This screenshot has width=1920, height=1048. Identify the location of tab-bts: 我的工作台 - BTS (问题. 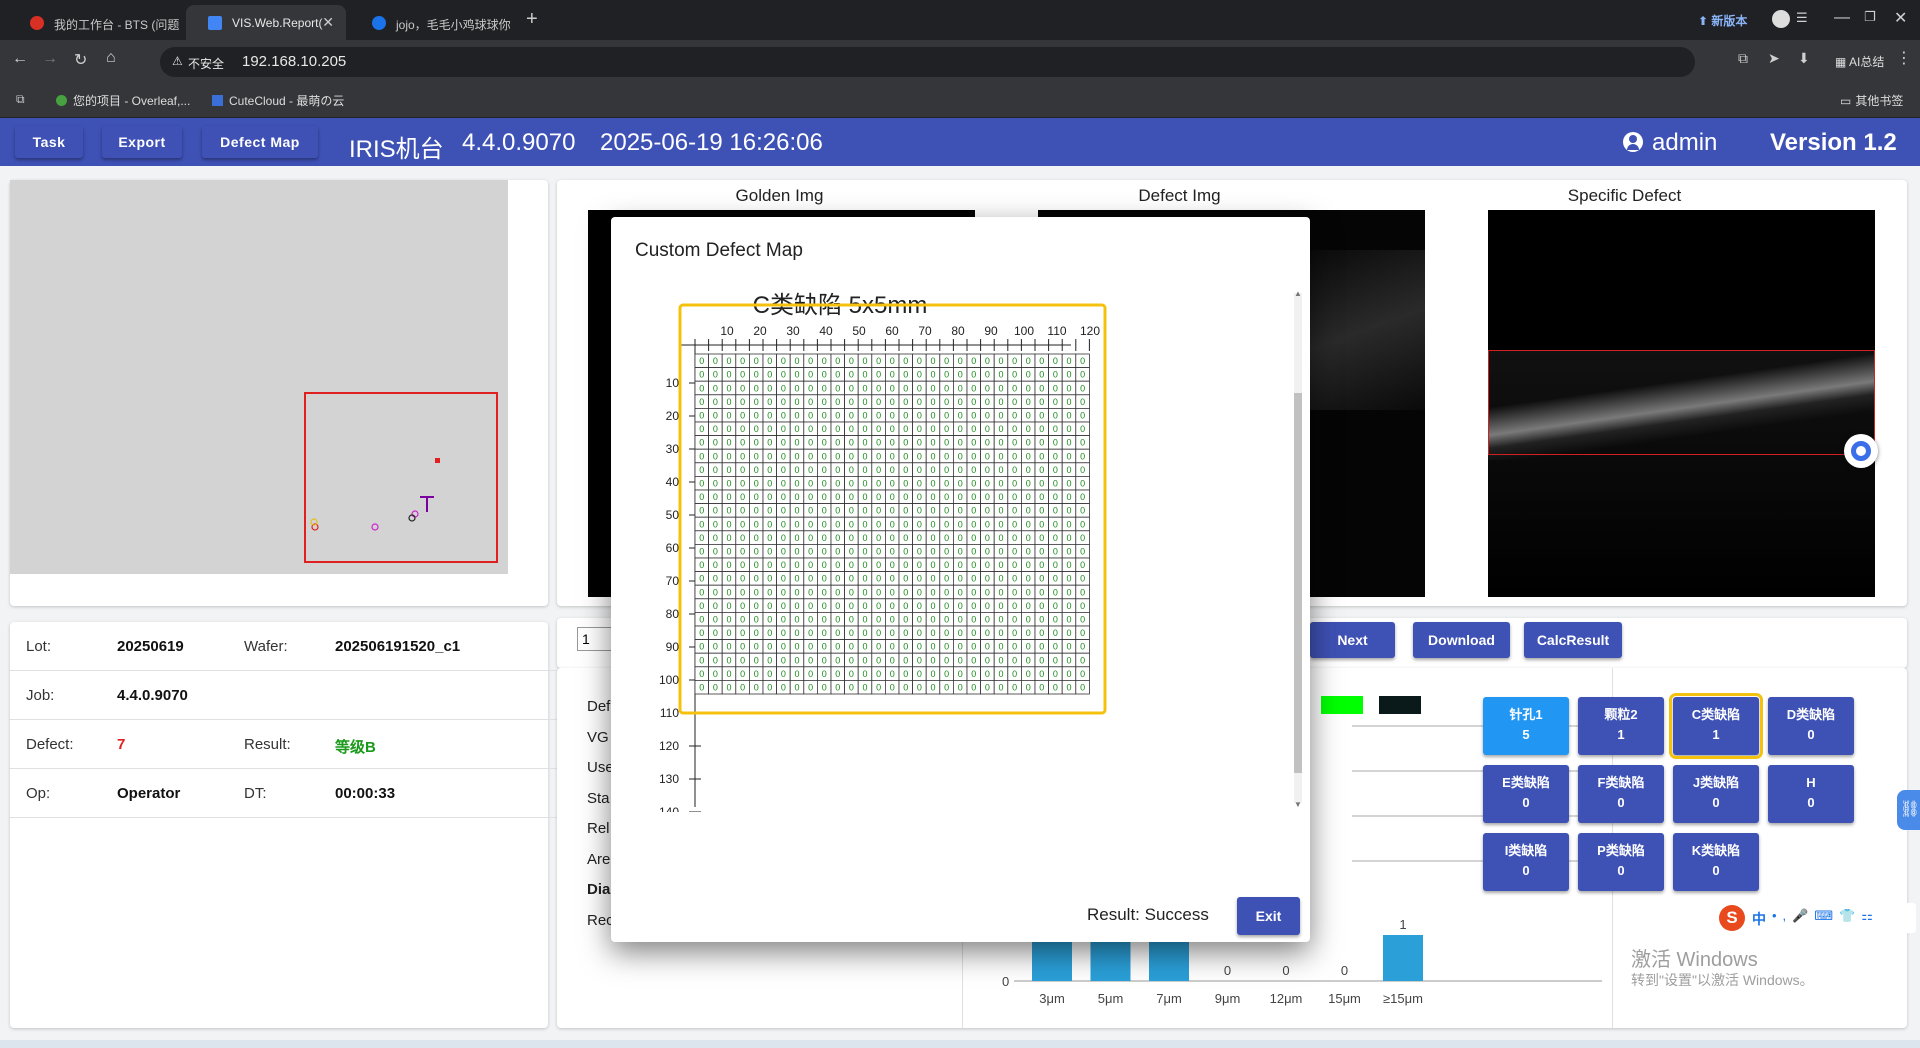
(95, 22).